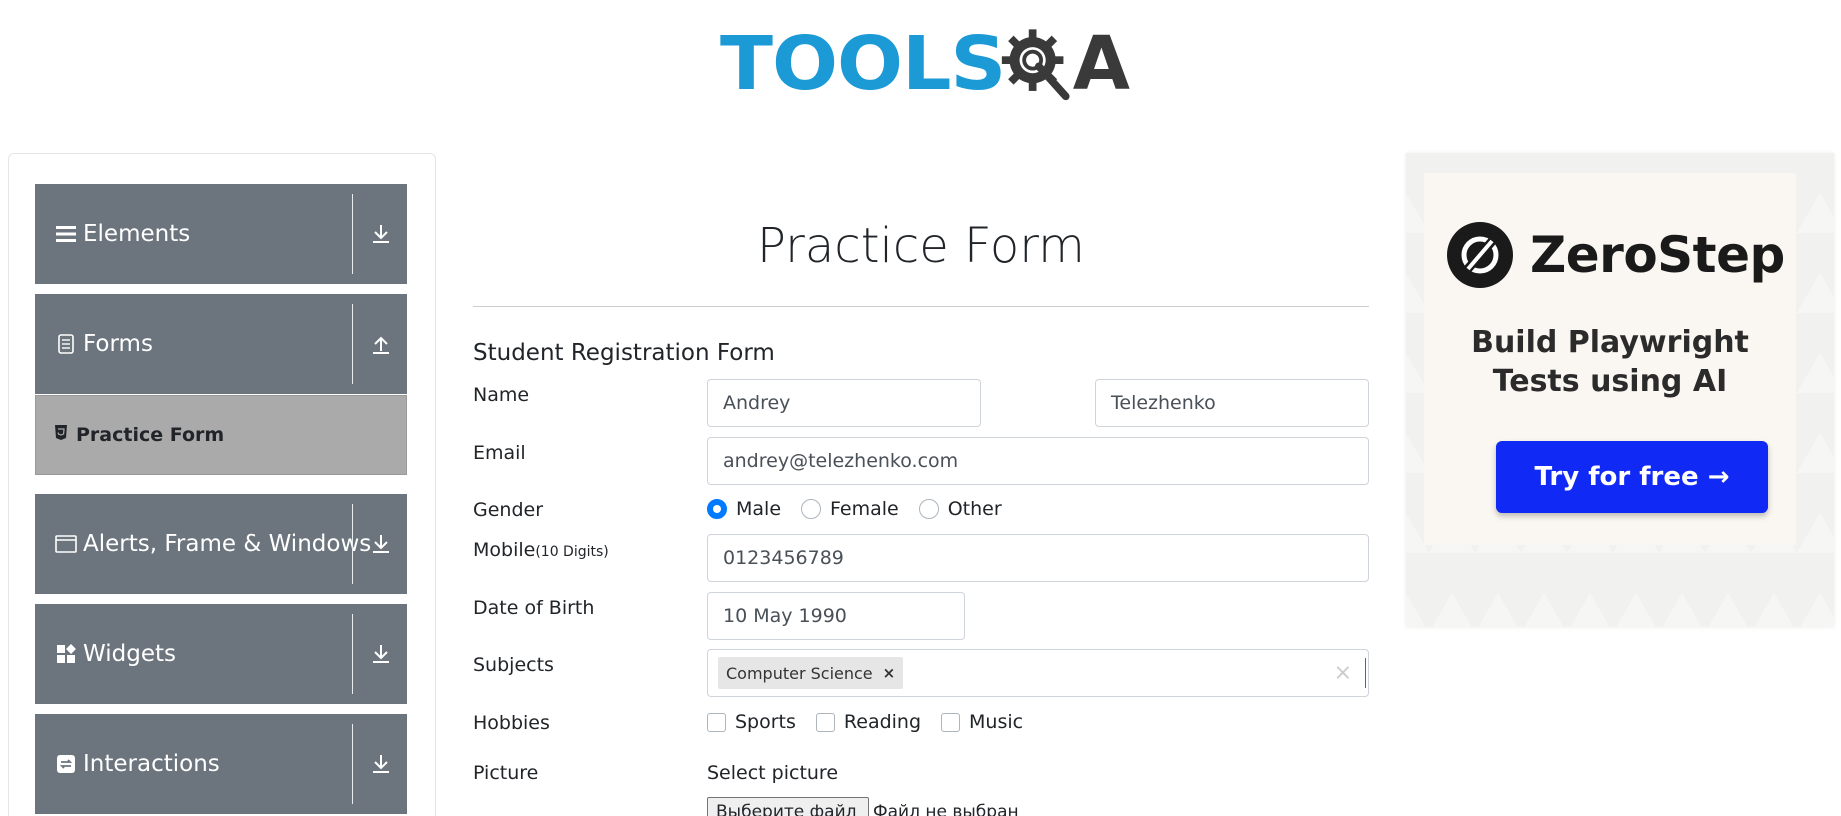 This screenshot has height=816, width=1841. Describe the element at coordinates (504, 550) in the screenshot. I see `mobile-label-text: Mobile` at that location.